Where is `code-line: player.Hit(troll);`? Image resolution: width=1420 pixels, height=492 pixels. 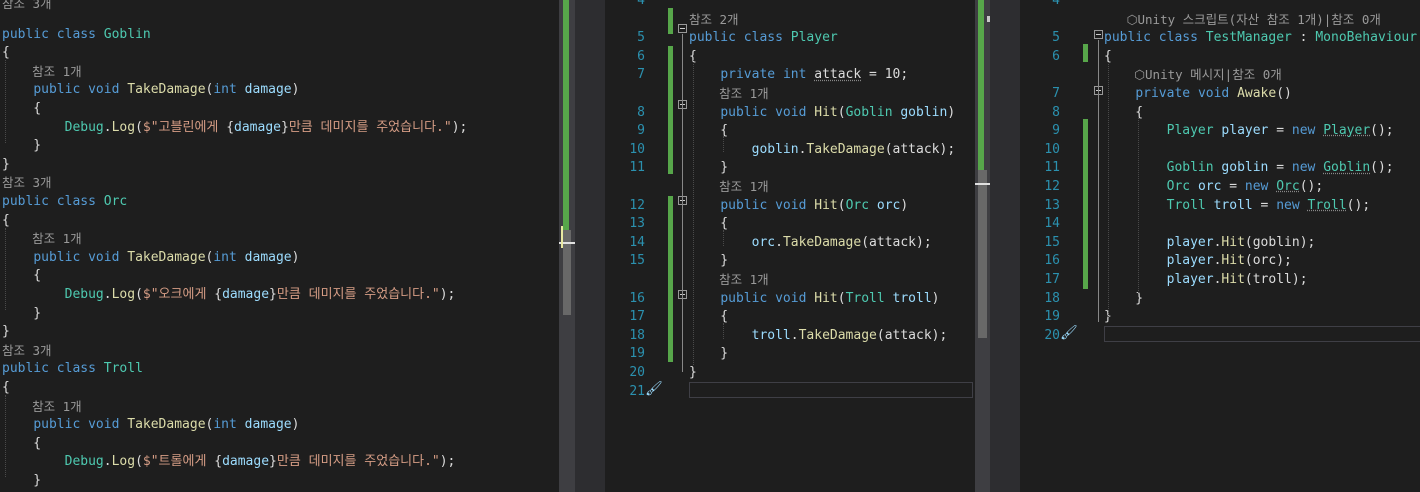
code-line: player.Hit(troll); is located at coordinates (1206, 280).